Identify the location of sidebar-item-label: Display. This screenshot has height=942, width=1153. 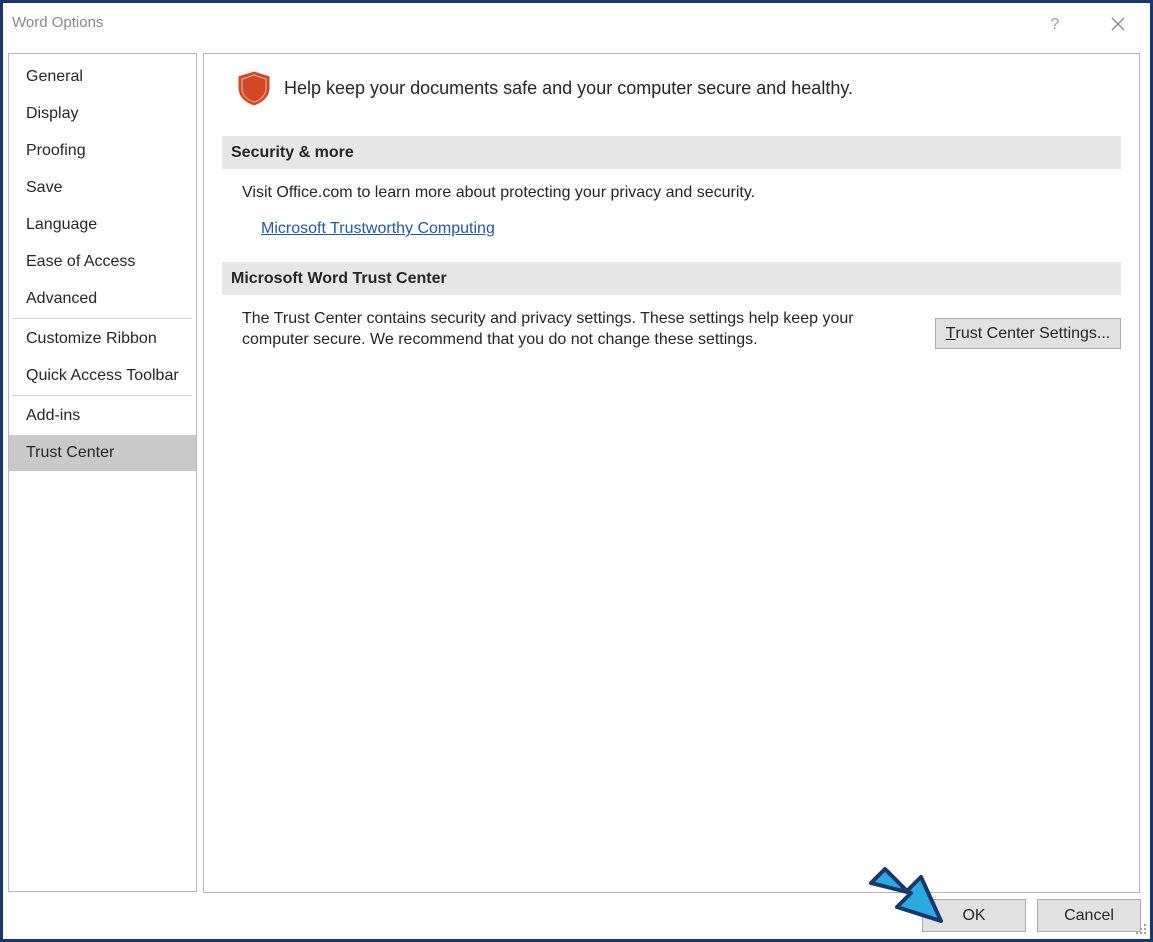
(52, 113).